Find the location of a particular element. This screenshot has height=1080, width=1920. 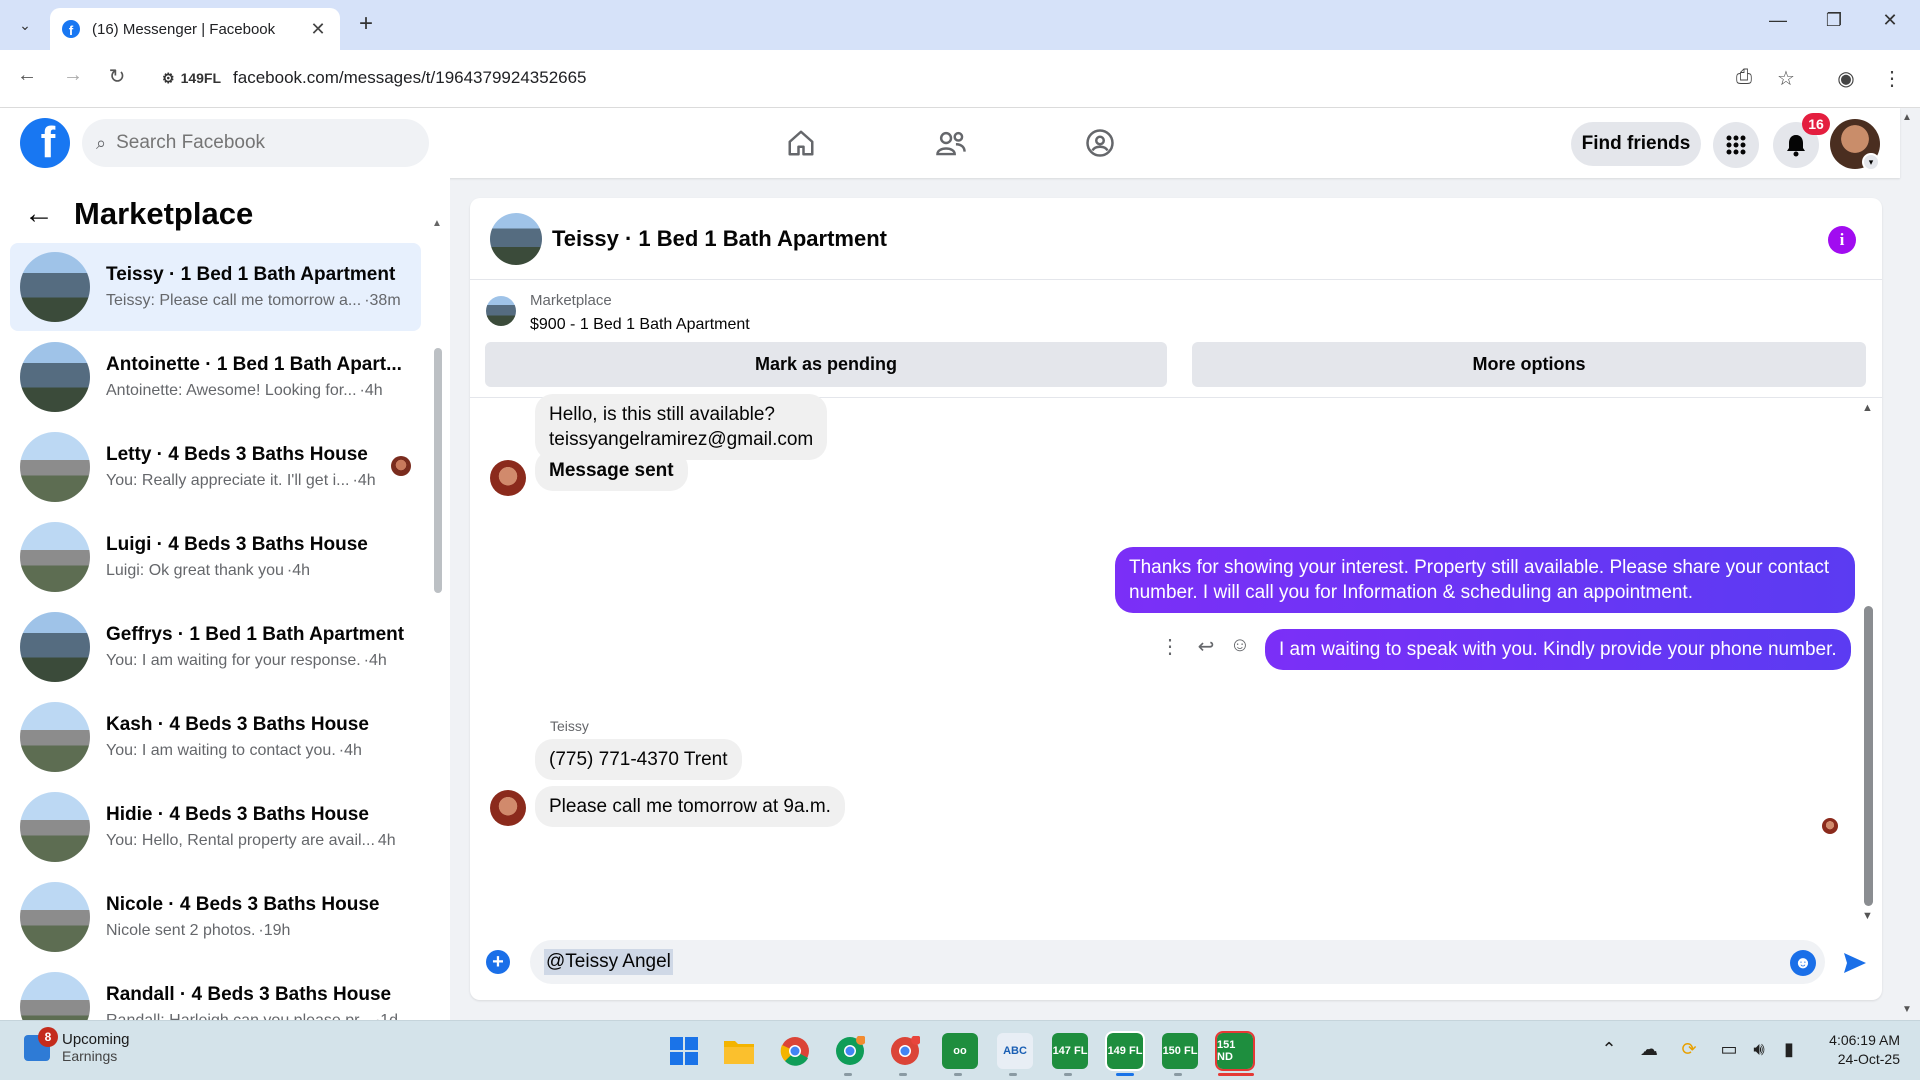

search-input is located at coordinates (256, 143).